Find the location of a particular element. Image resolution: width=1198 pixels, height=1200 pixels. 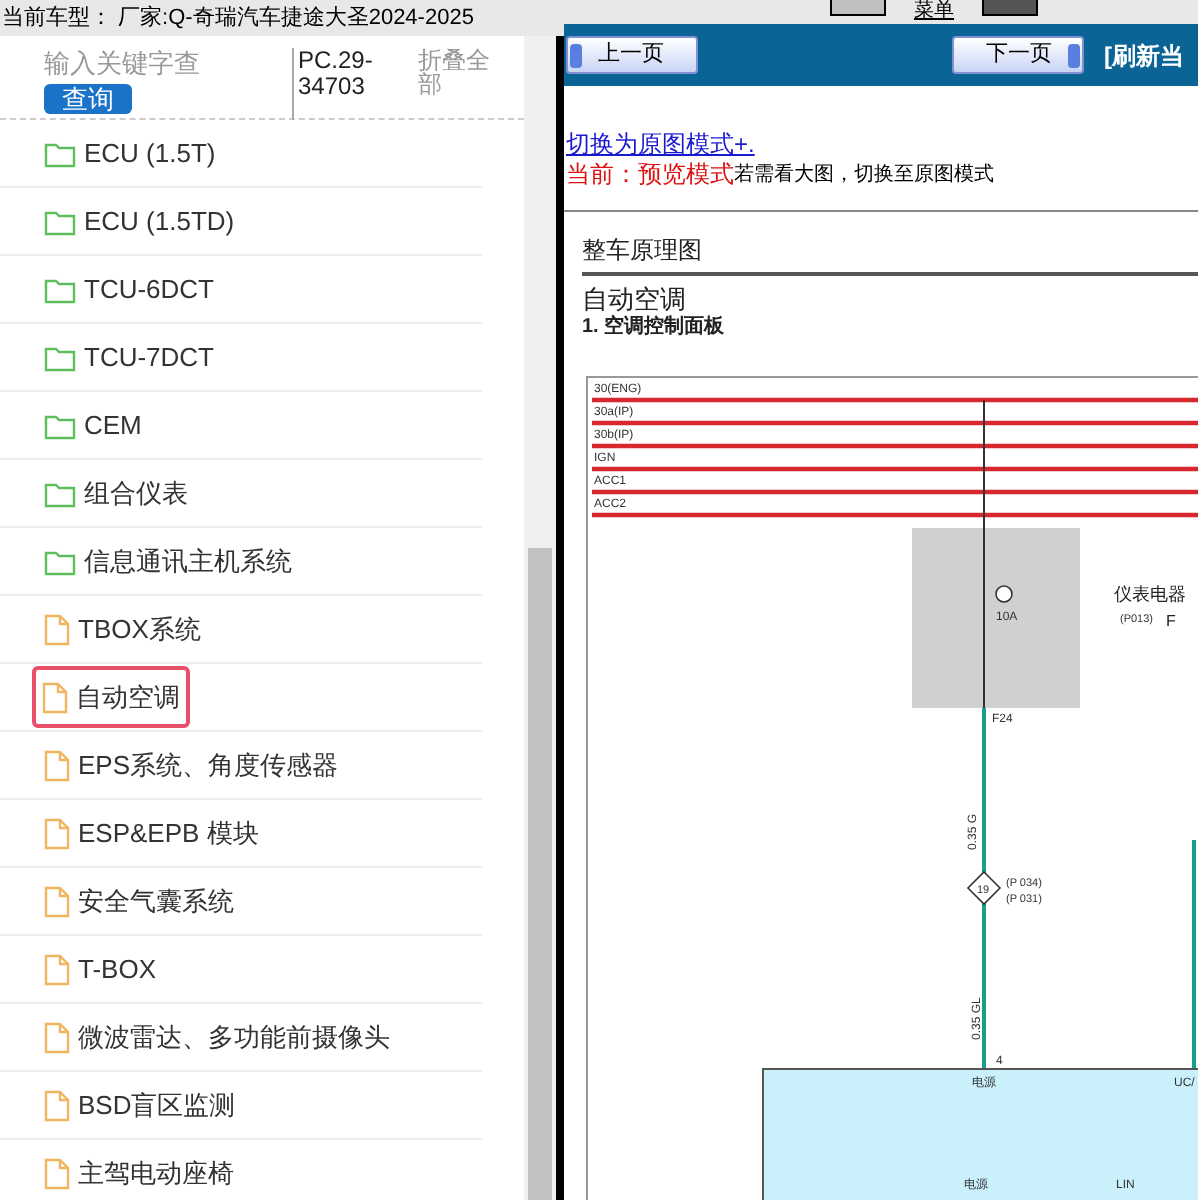

tree-item: 信息通讯主机系统 is located at coordinates (168, 561).